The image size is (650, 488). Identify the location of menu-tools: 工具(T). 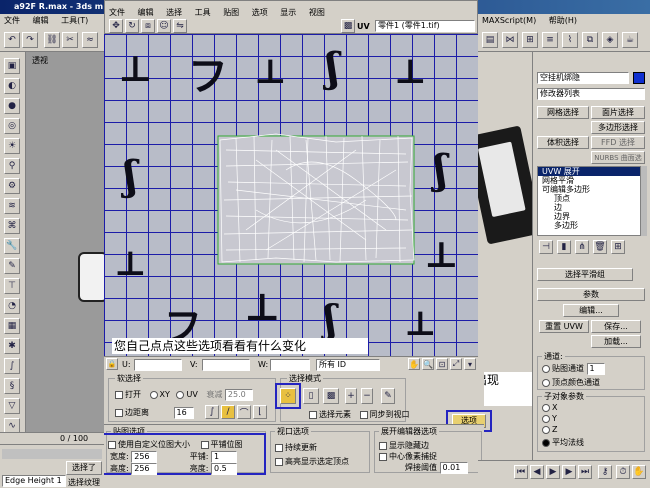
(74, 20).